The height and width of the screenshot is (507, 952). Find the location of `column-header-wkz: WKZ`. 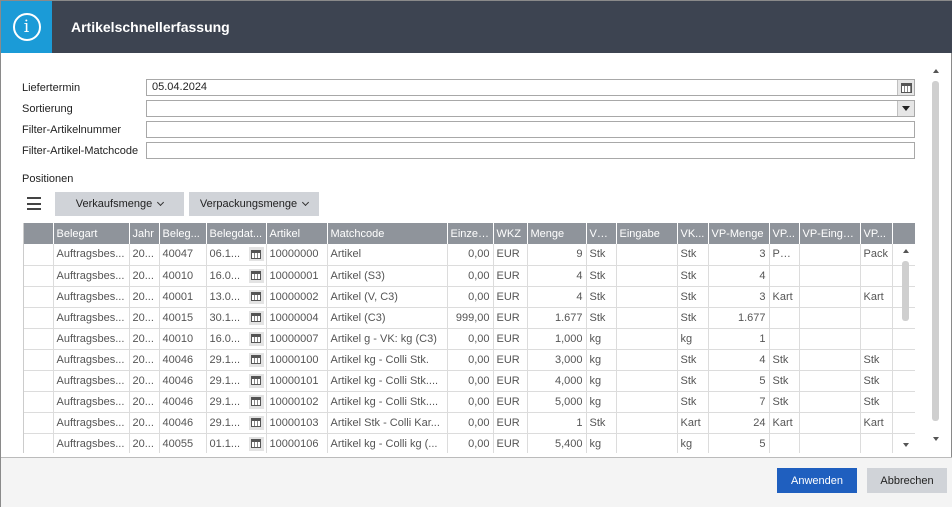

column-header-wkz: WKZ is located at coordinates (510, 233).